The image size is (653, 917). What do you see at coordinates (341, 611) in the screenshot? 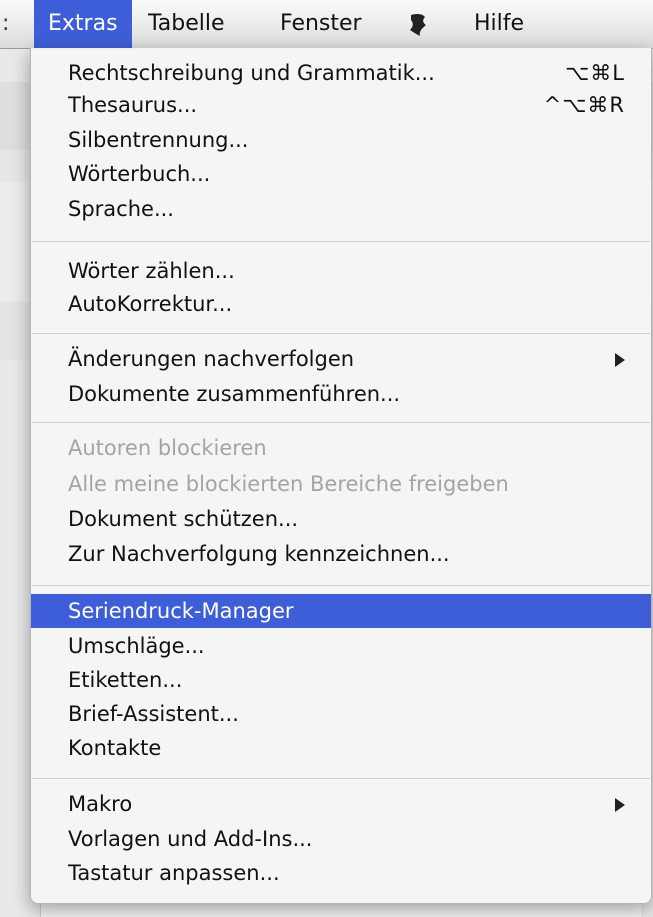
I see `menu-item-seriendruck-manager: Seriendruck-Manager` at bounding box center [341, 611].